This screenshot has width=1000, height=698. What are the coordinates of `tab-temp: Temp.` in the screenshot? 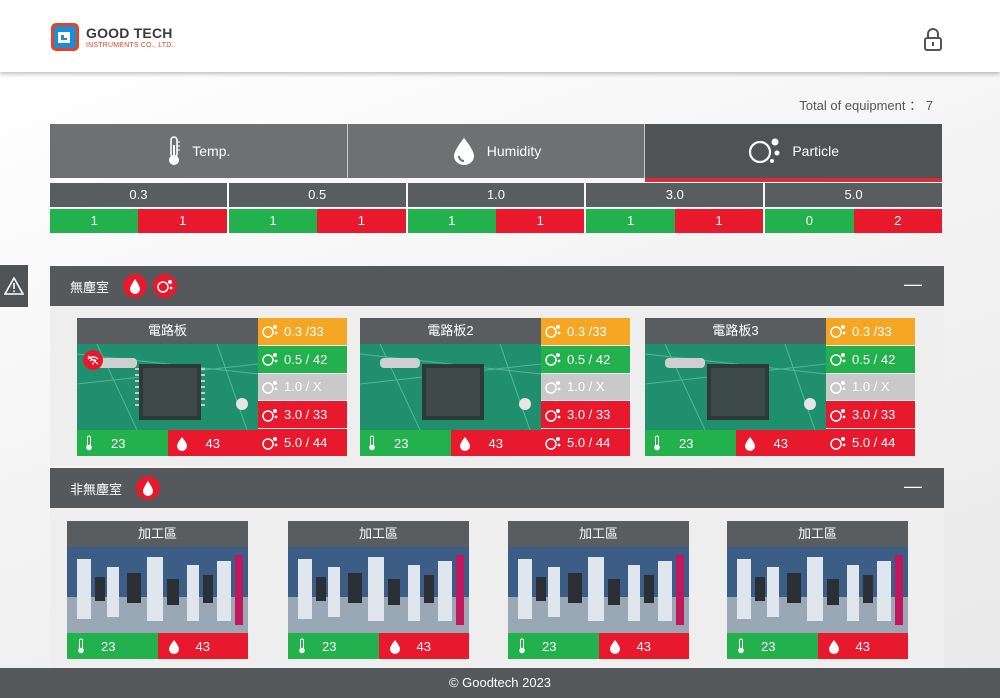 It's located at (199, 151).